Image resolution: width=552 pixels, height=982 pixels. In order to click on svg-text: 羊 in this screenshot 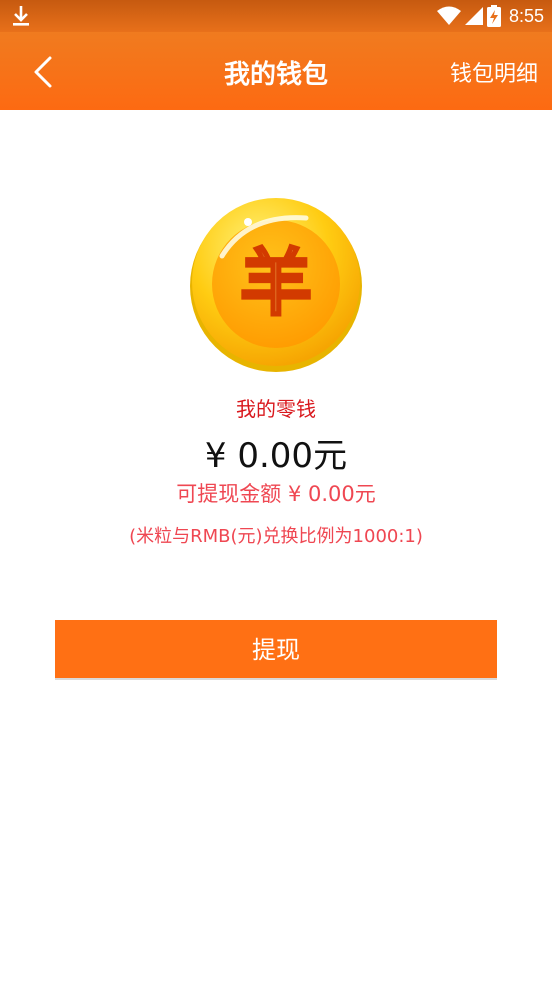, I will do `click(276, 283)`.